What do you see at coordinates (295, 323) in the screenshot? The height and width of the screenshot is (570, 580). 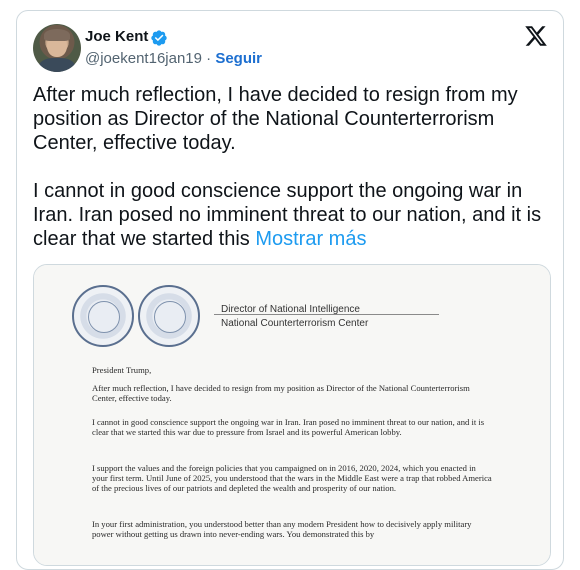 I see `letter-header-line2: National Counterterrorism Center` at bounding box center [295, 323].